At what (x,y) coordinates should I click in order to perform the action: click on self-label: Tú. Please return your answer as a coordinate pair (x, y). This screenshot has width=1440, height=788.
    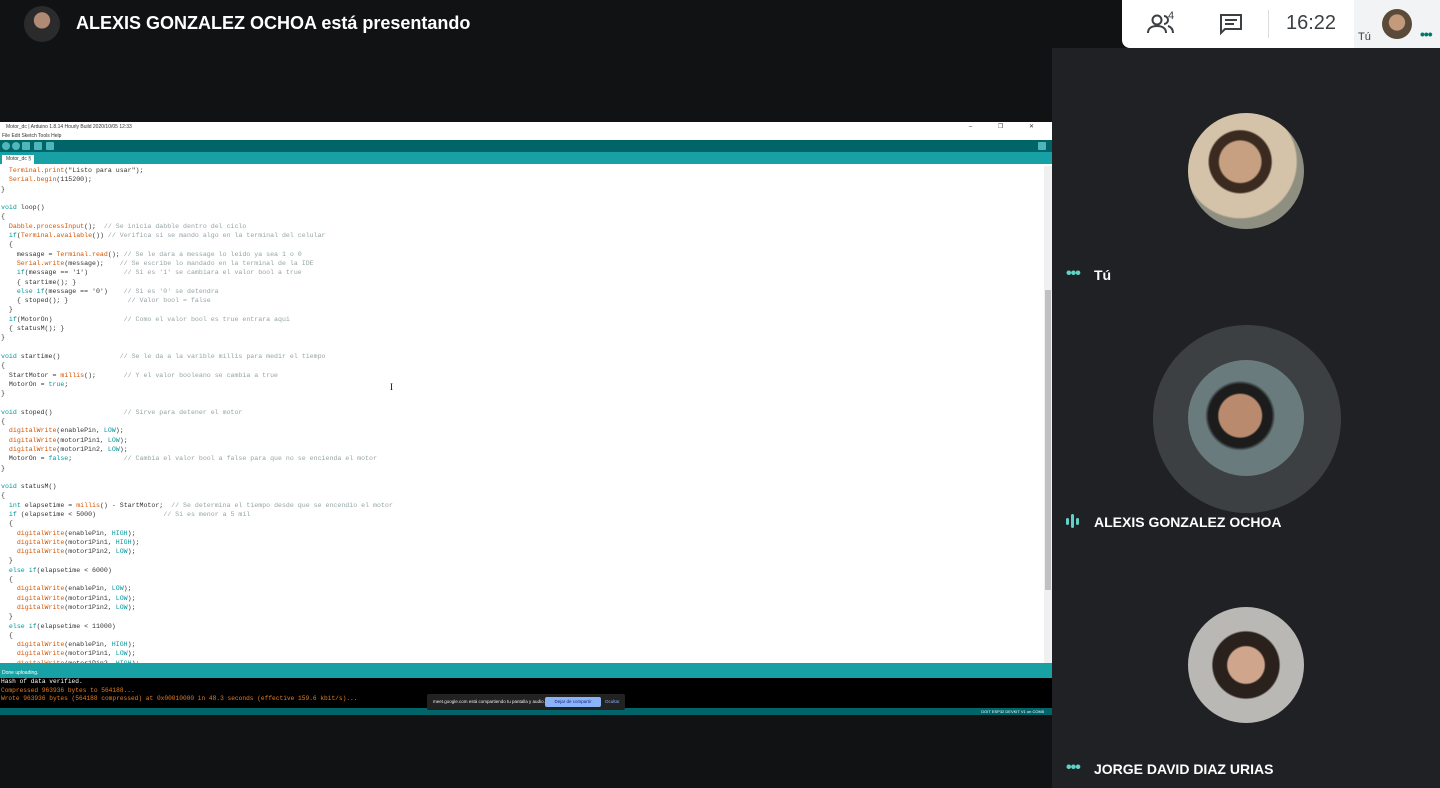
    Looking at the image, I should click on (1364, 37).